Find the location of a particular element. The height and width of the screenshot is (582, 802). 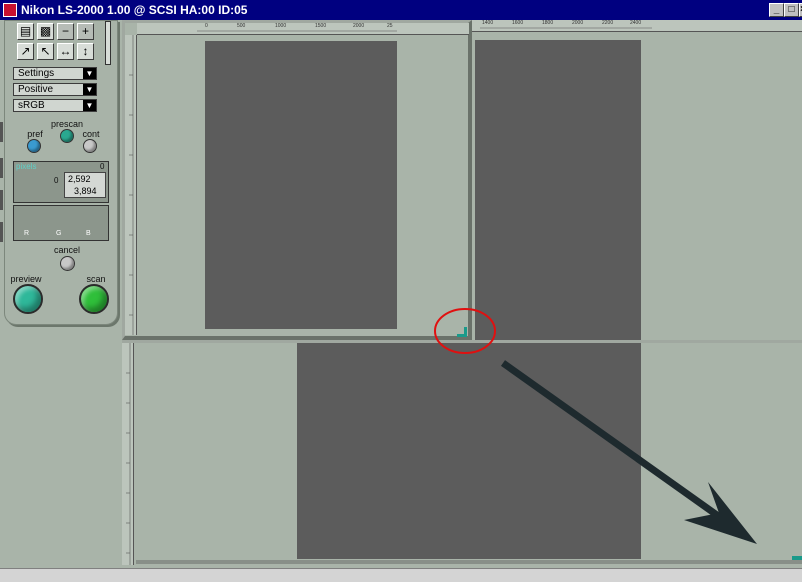

b-label: B is located at coordinates (88, 233).